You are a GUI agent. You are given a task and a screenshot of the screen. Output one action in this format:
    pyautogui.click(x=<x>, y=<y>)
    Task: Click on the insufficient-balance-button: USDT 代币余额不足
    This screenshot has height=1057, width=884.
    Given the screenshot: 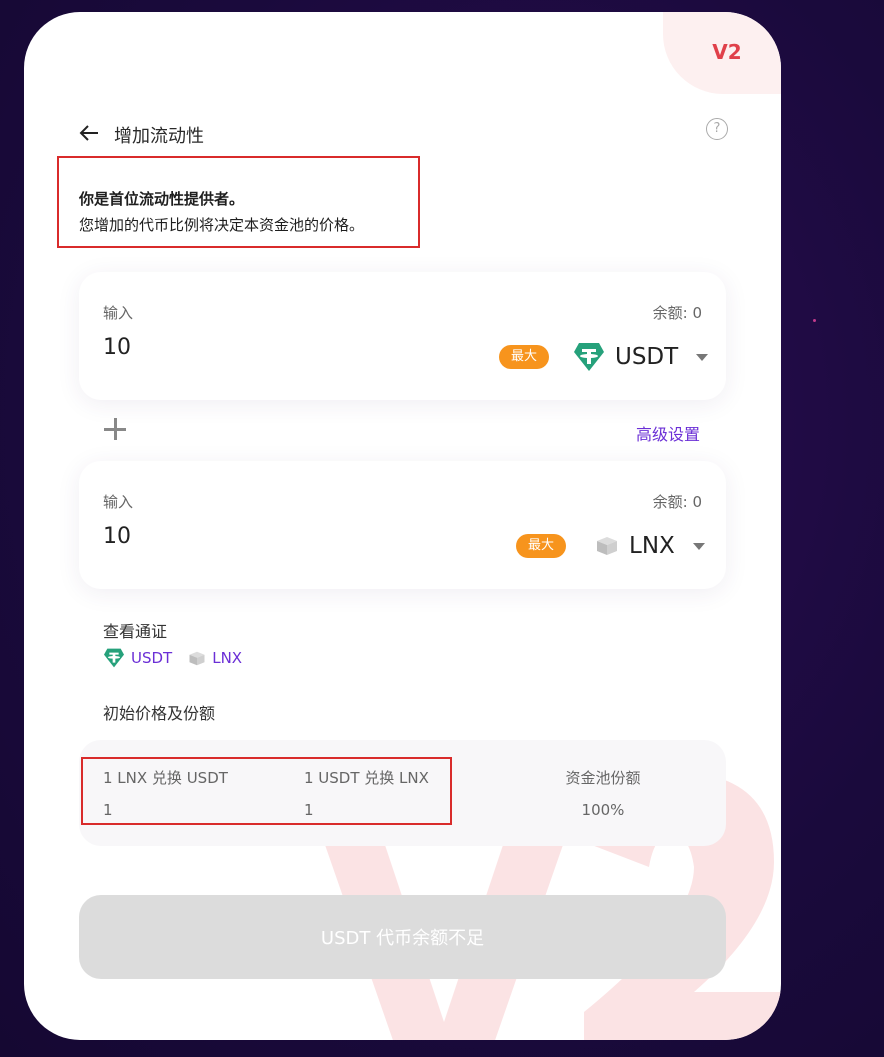 What is the action you would take?
    pyautogui.click(x=402, y=937)
    